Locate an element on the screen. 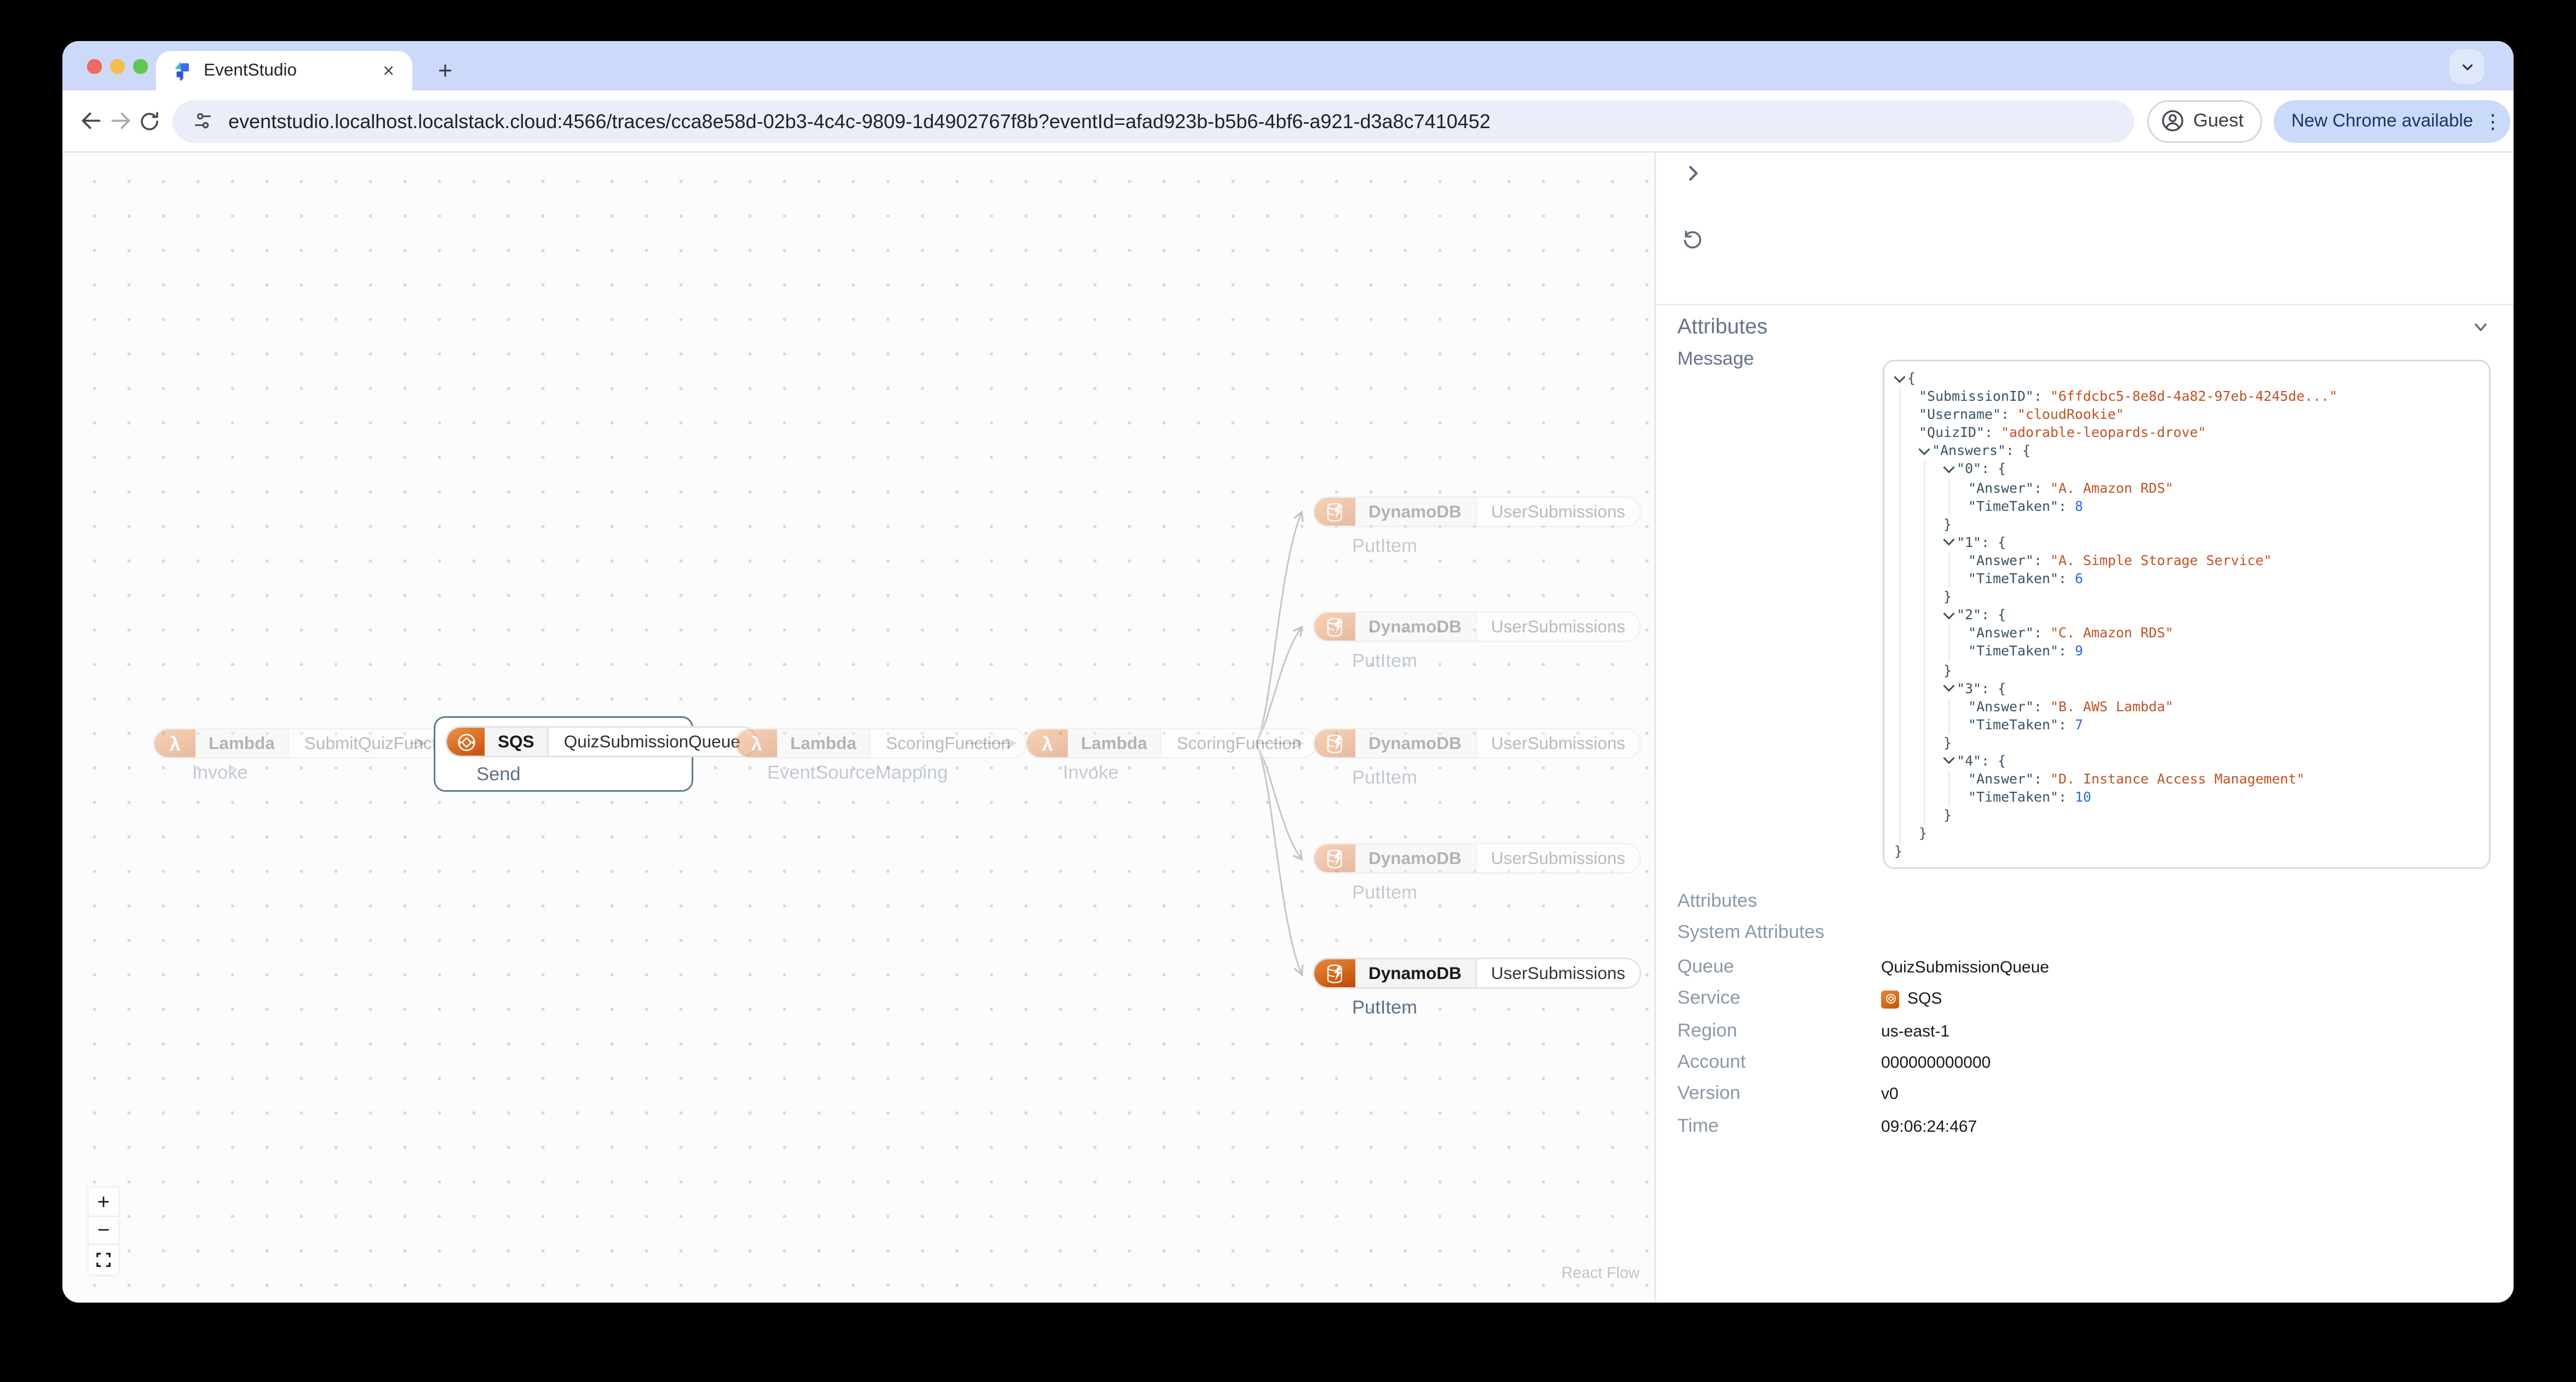 The image size is (2576, 1382). collapse-panel-button is located at coordinates (1692, 172).